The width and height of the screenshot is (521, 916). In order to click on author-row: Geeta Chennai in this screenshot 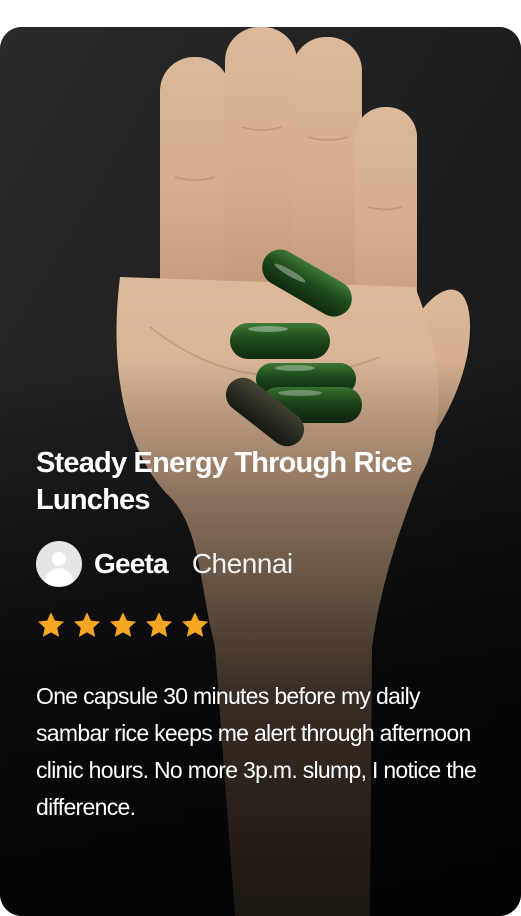, I will do `click(263, 564)`.